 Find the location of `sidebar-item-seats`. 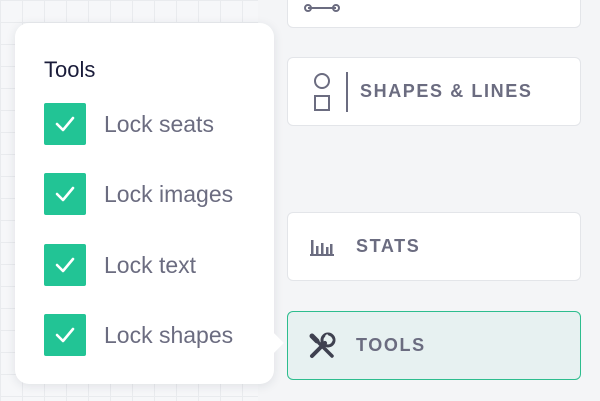

sidebar-item-seats is located at coordinates (434, 14).